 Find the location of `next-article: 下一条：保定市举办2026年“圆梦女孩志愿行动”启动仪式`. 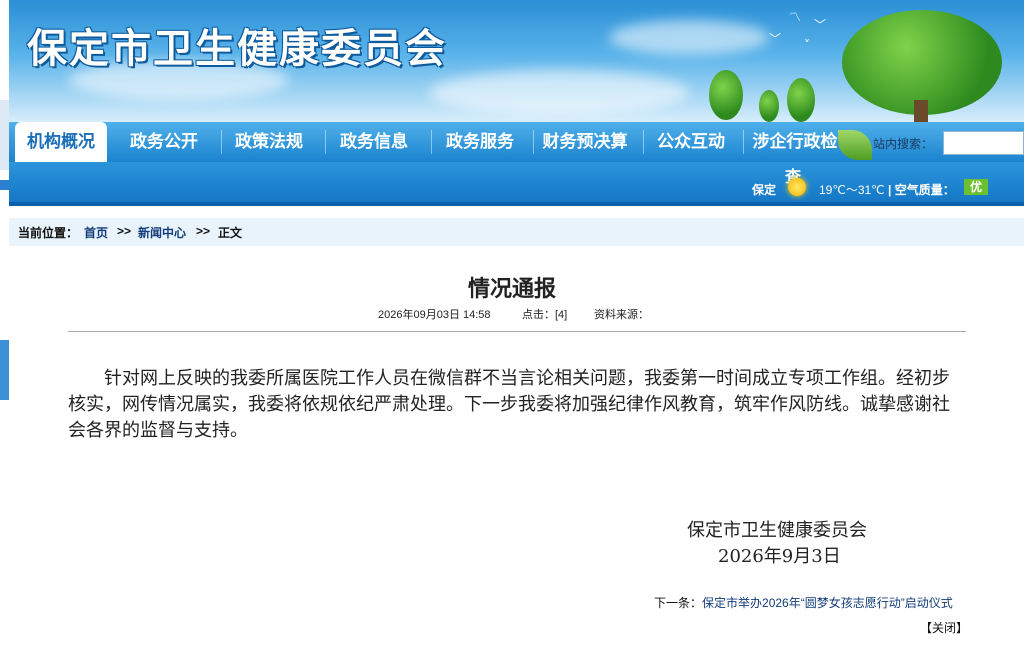

next-article: 下一条：保定市举办2026年“圆梦女孩志愿行动”启动仪式 is located at coordinates (803, 602).